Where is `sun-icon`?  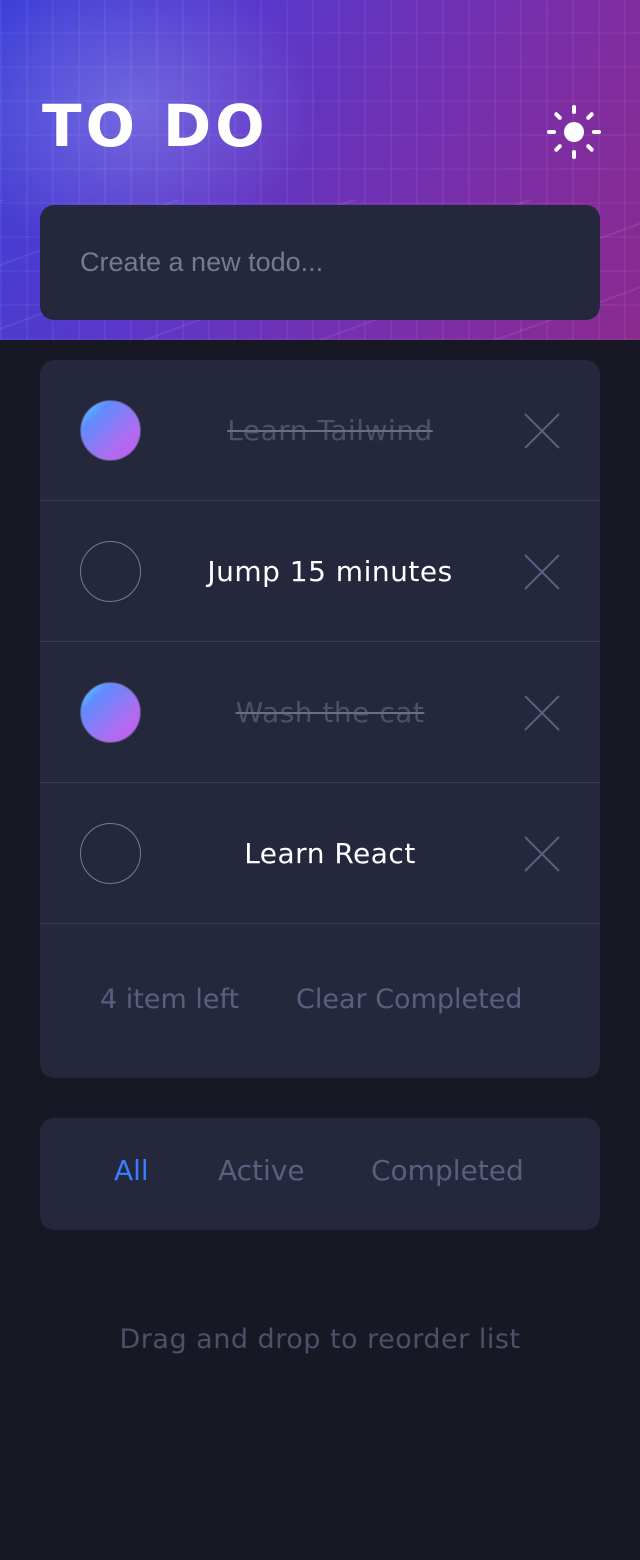
sun-icon is located at coordinates (574, 132).